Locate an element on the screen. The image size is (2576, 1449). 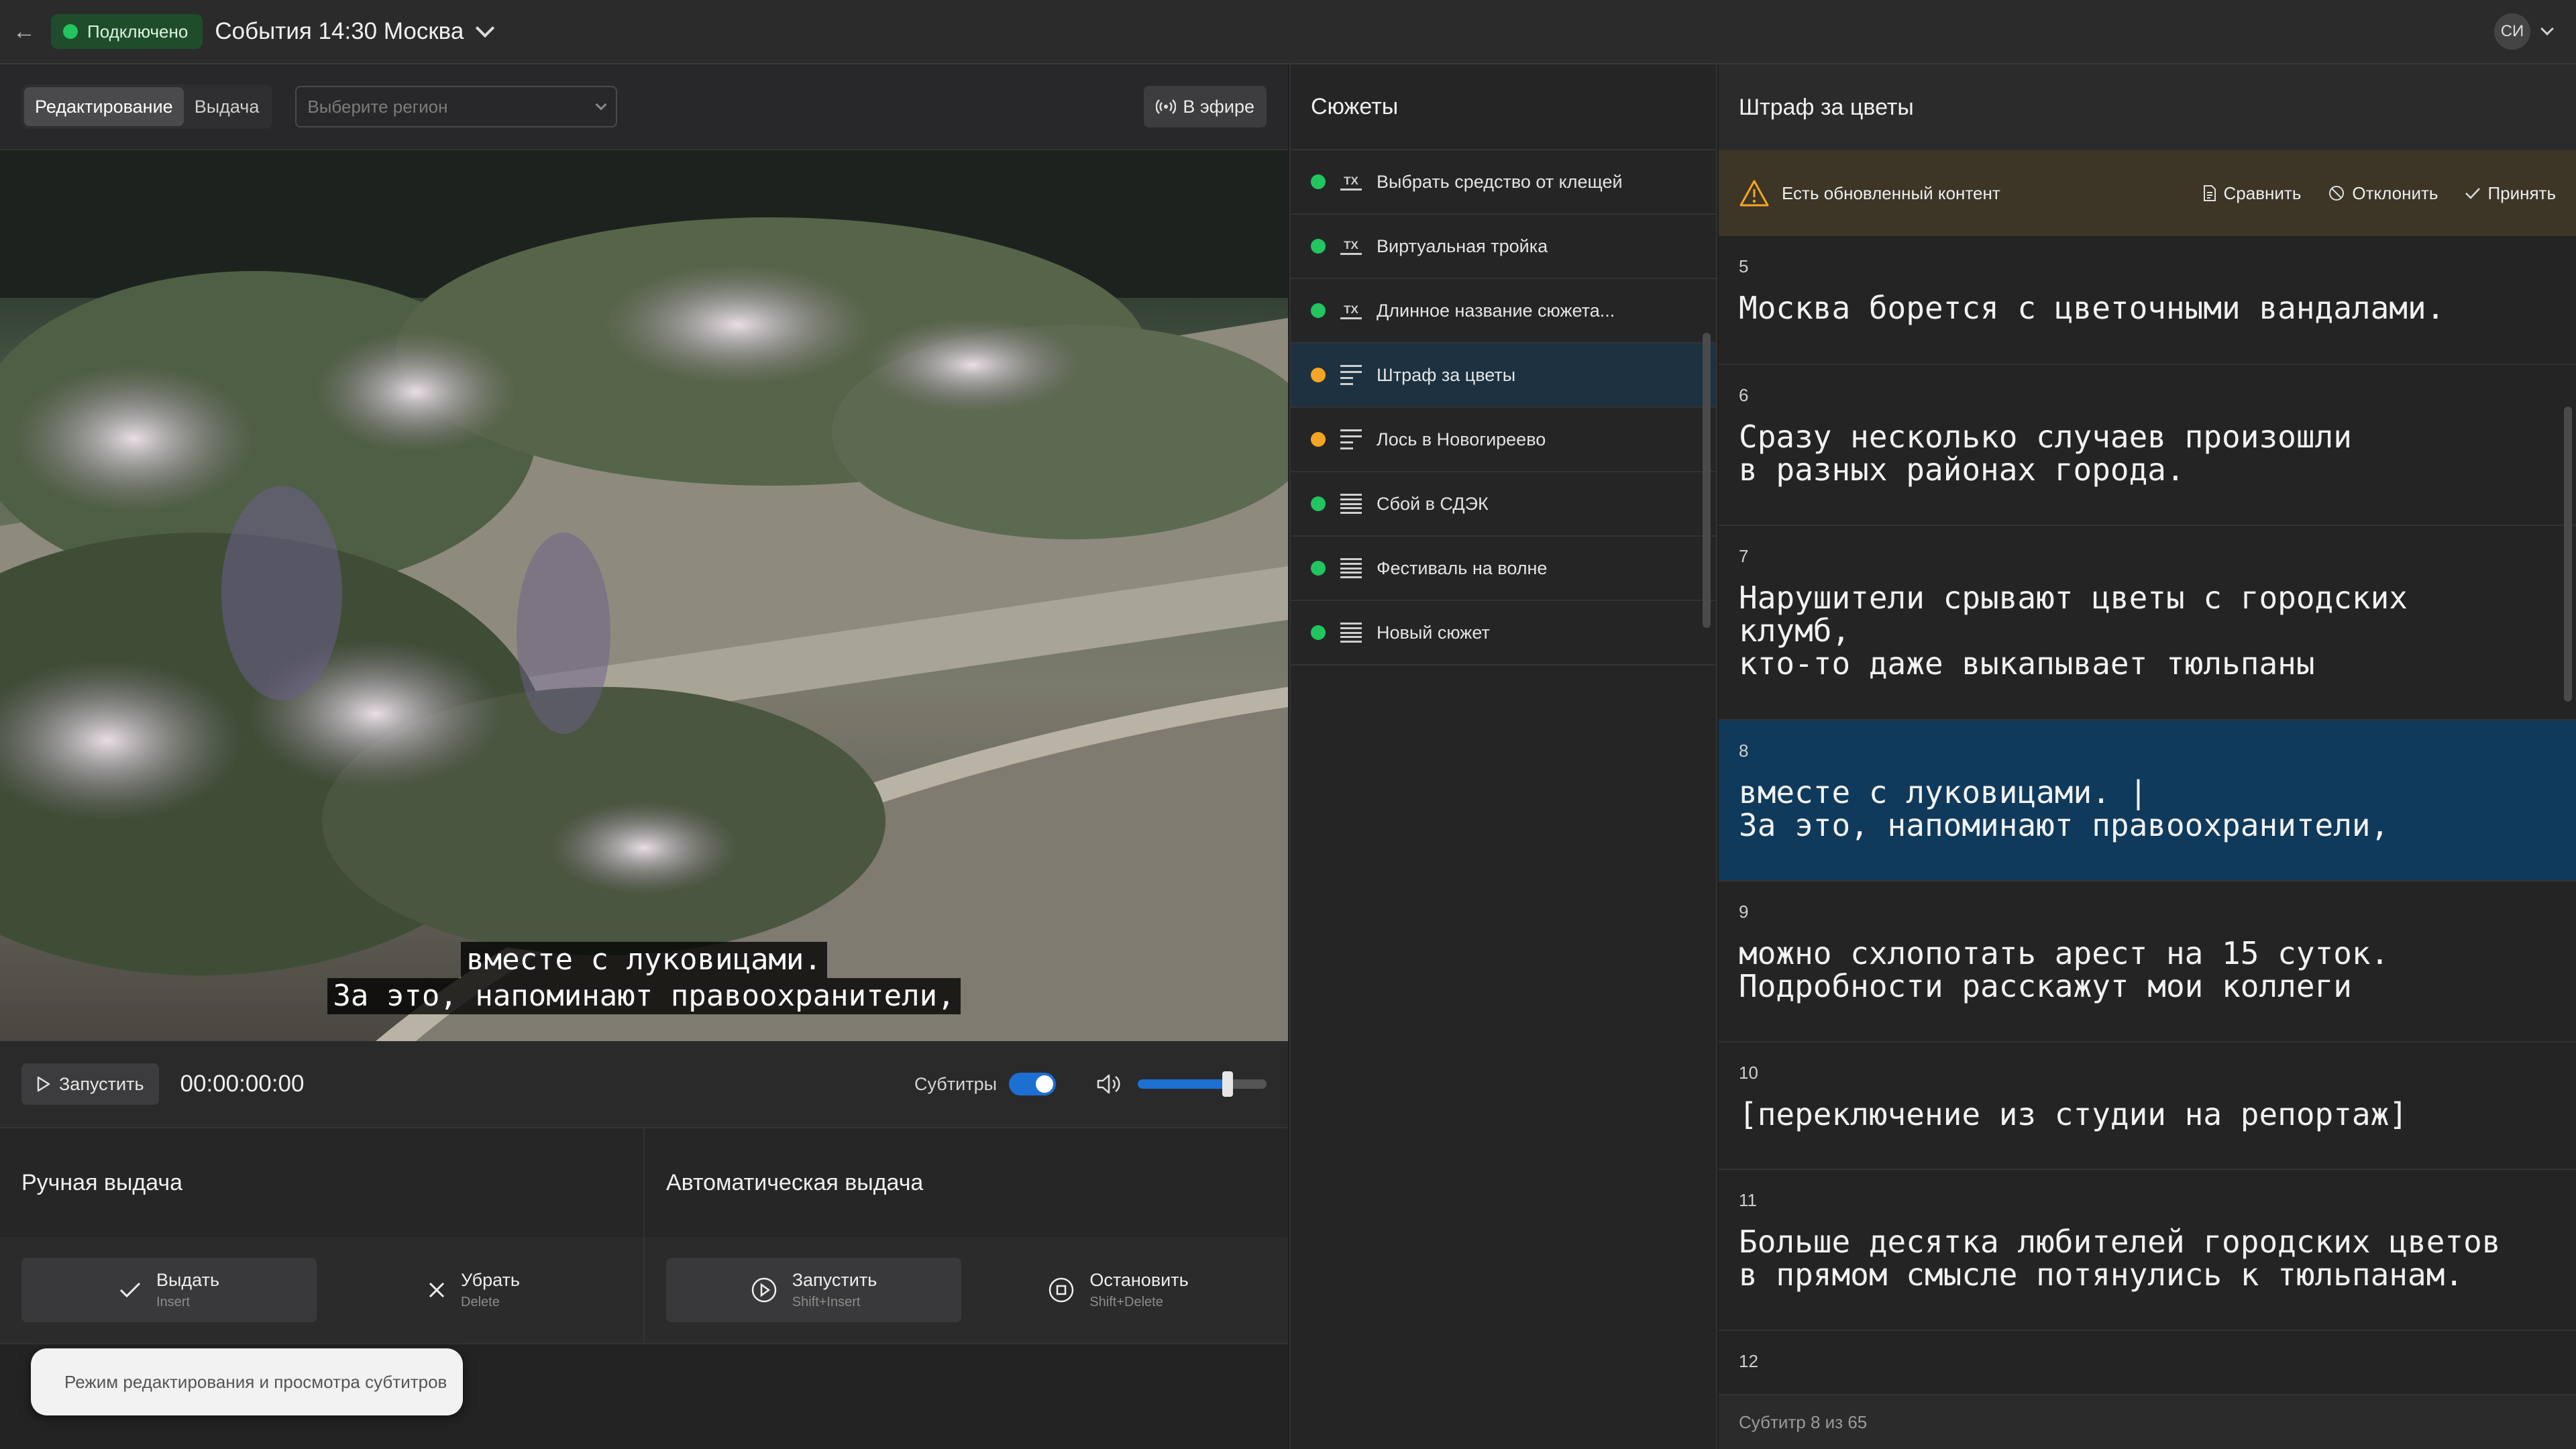
story-item: TX Виртуальная тройка is located at coordinates (1503, 247).